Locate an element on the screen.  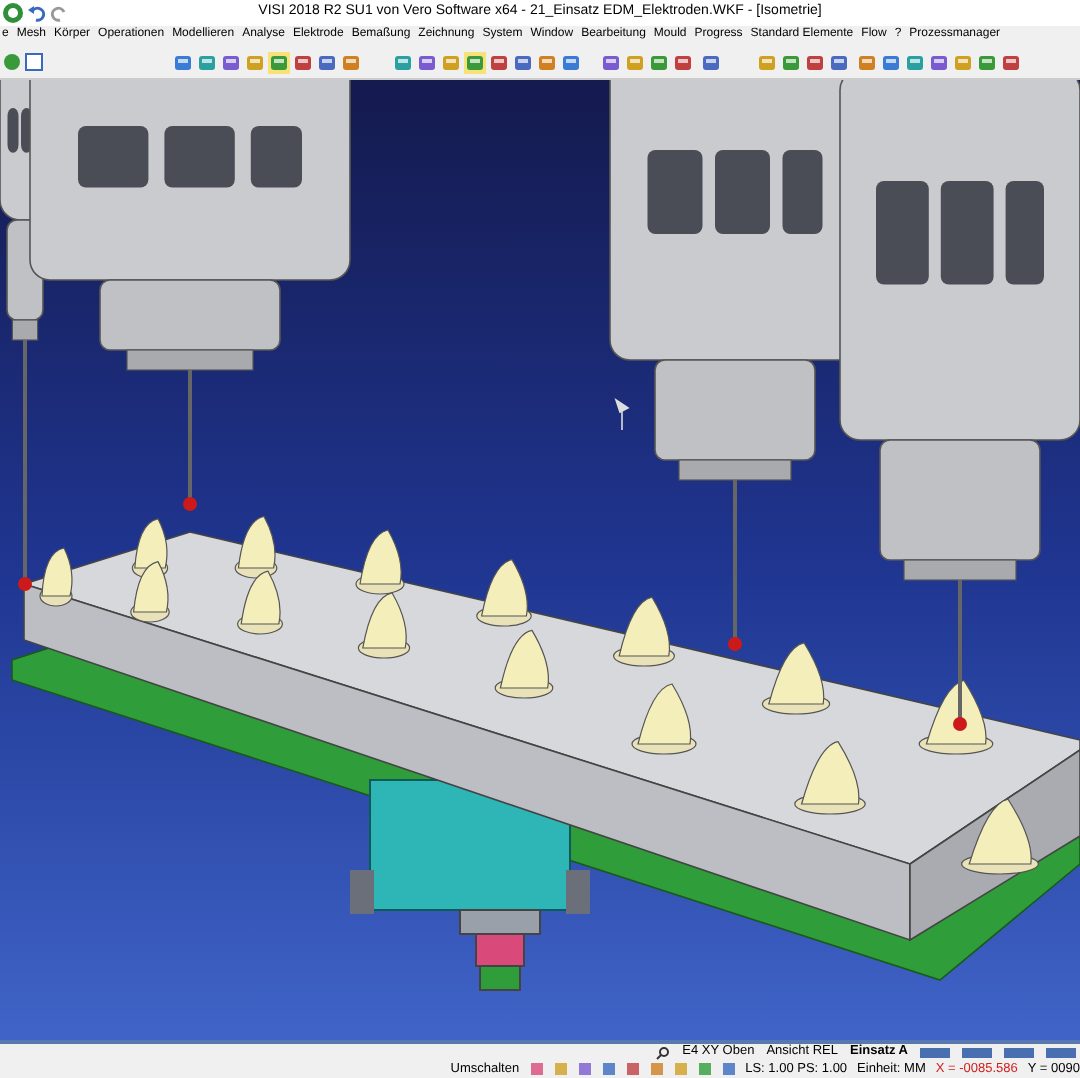
circle-icon is located at coordinates (12, 62).